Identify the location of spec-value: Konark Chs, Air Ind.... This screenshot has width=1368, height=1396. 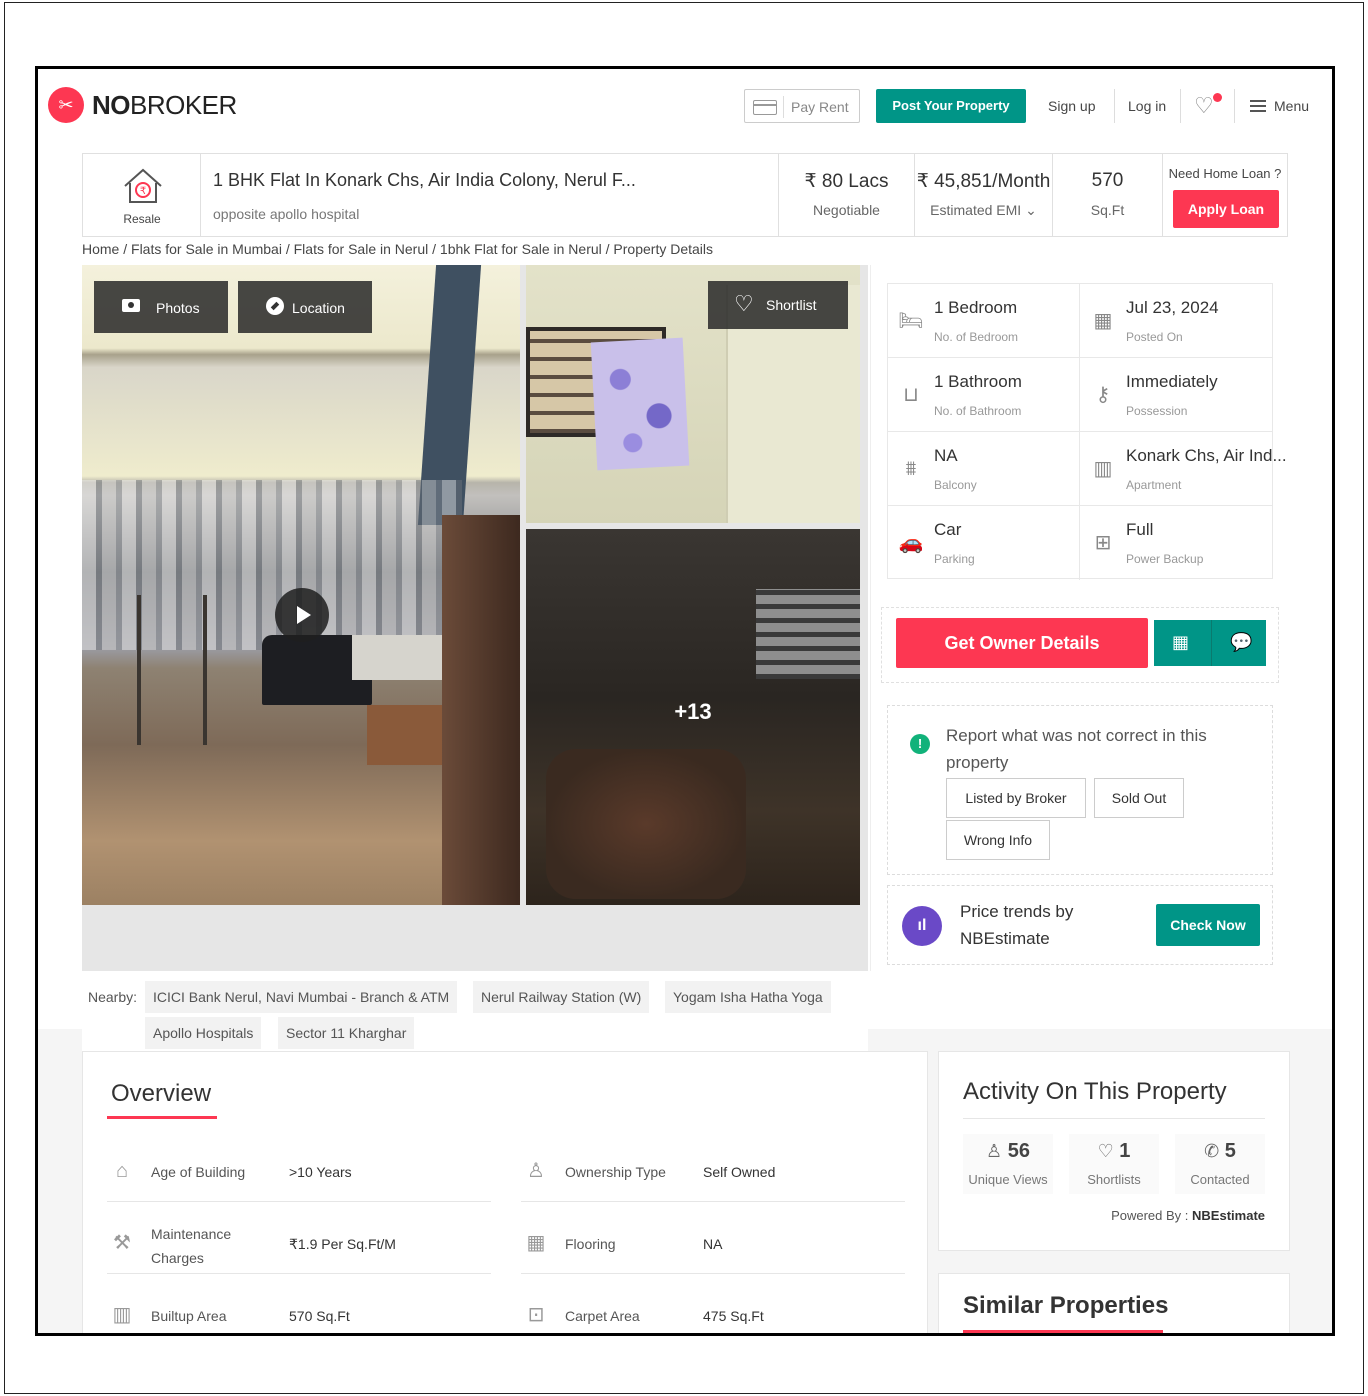
(1206, 455).